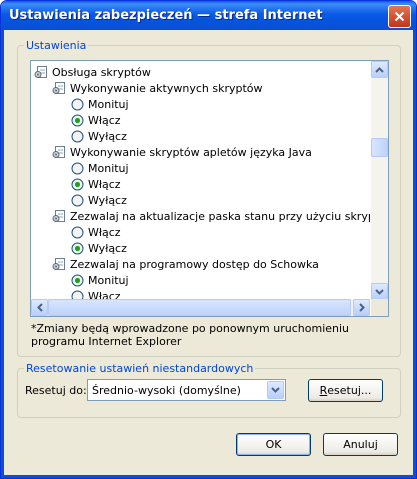 The image size is (417, 479). Describe the element at coordinates (323, 390) in the screenshot. I see `reset-button-hotkey: R` at that location.